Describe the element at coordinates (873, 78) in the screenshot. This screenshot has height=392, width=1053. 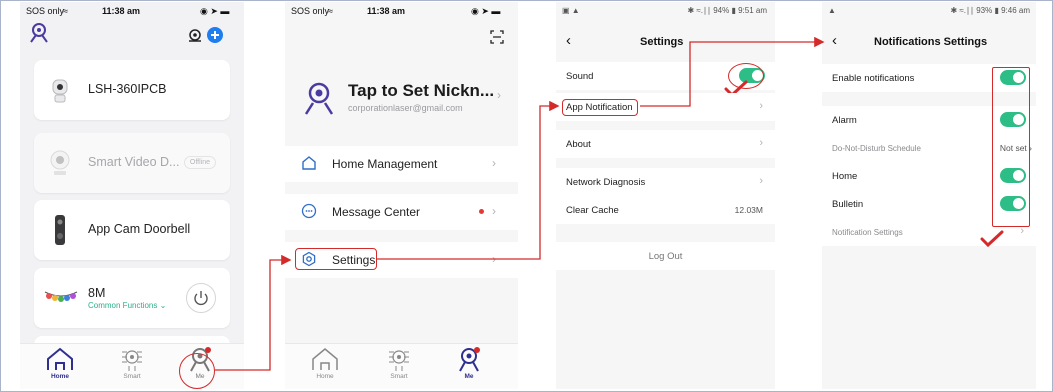
I see `row-label: Enable notifications` at that location.